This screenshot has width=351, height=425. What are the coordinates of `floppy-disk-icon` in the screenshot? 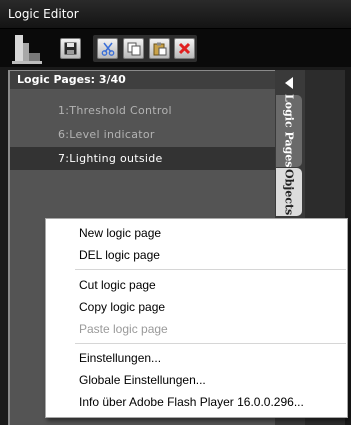 It's located at (70, 48).